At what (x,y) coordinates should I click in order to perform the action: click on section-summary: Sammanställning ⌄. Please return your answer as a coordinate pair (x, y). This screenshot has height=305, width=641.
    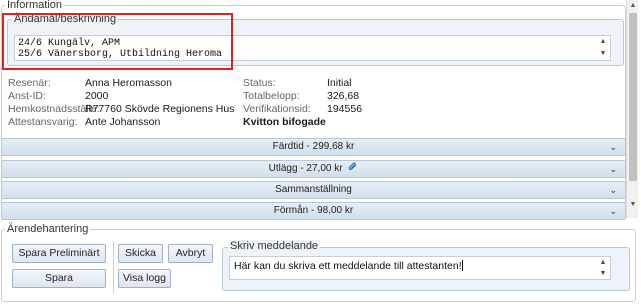
    Looking at the image, I should click on (313, 190).